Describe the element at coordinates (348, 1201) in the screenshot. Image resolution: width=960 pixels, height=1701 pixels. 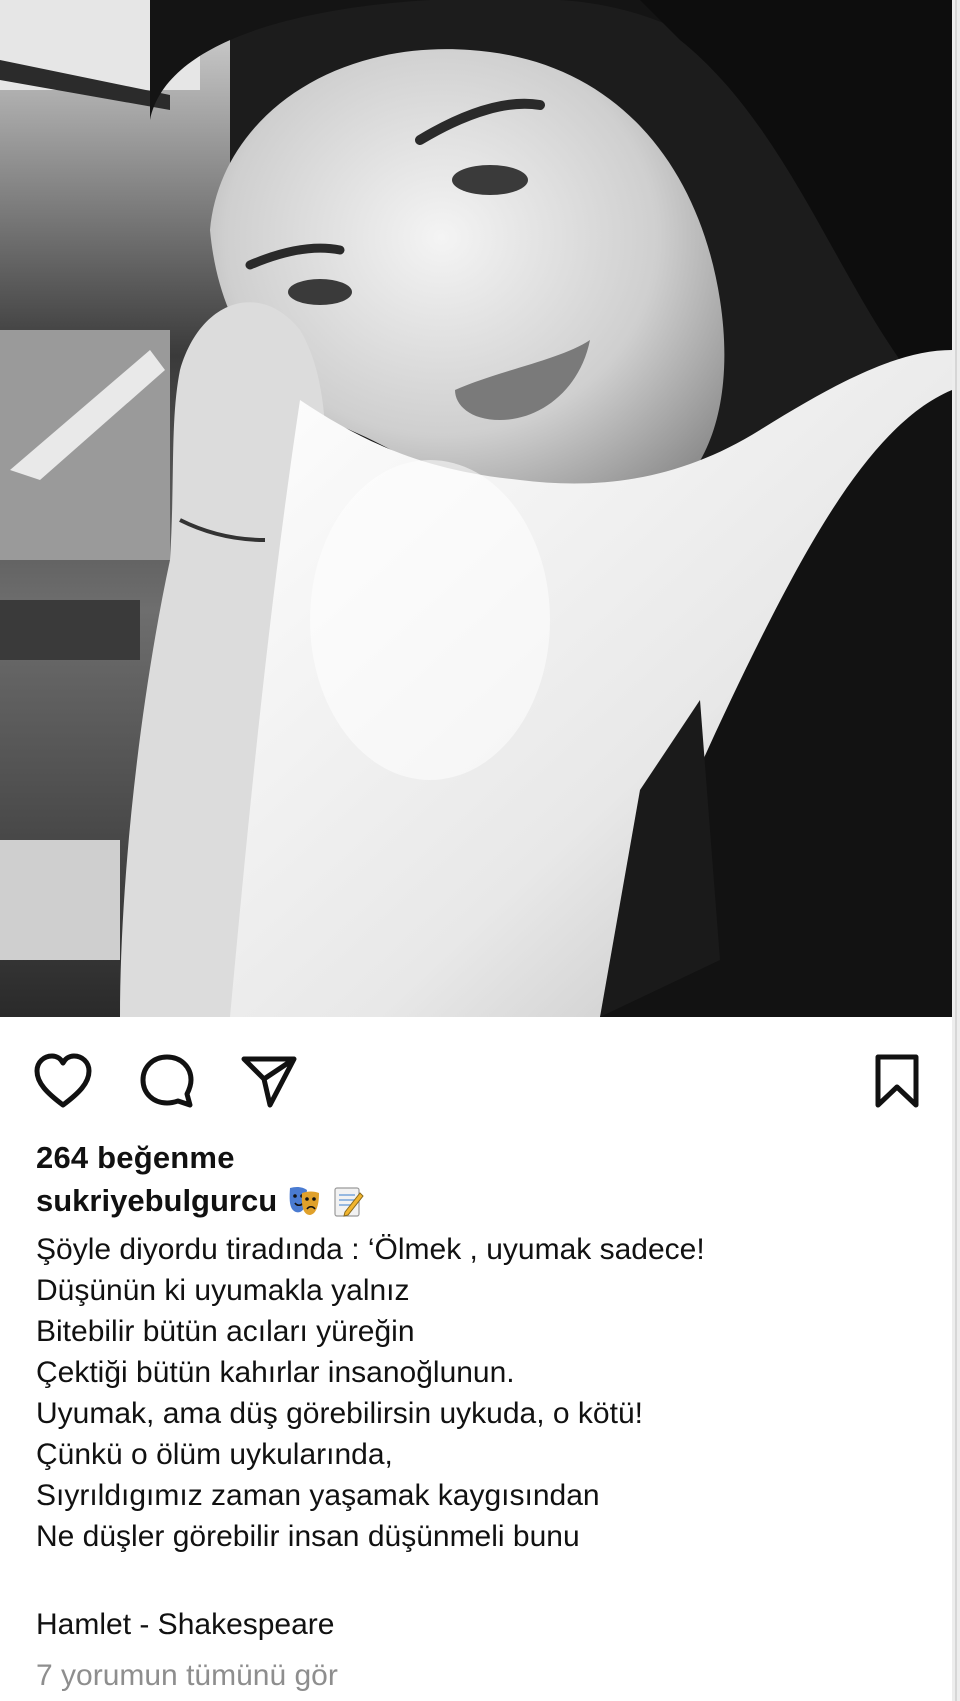
I see `memo-emoji-icon` at that location.